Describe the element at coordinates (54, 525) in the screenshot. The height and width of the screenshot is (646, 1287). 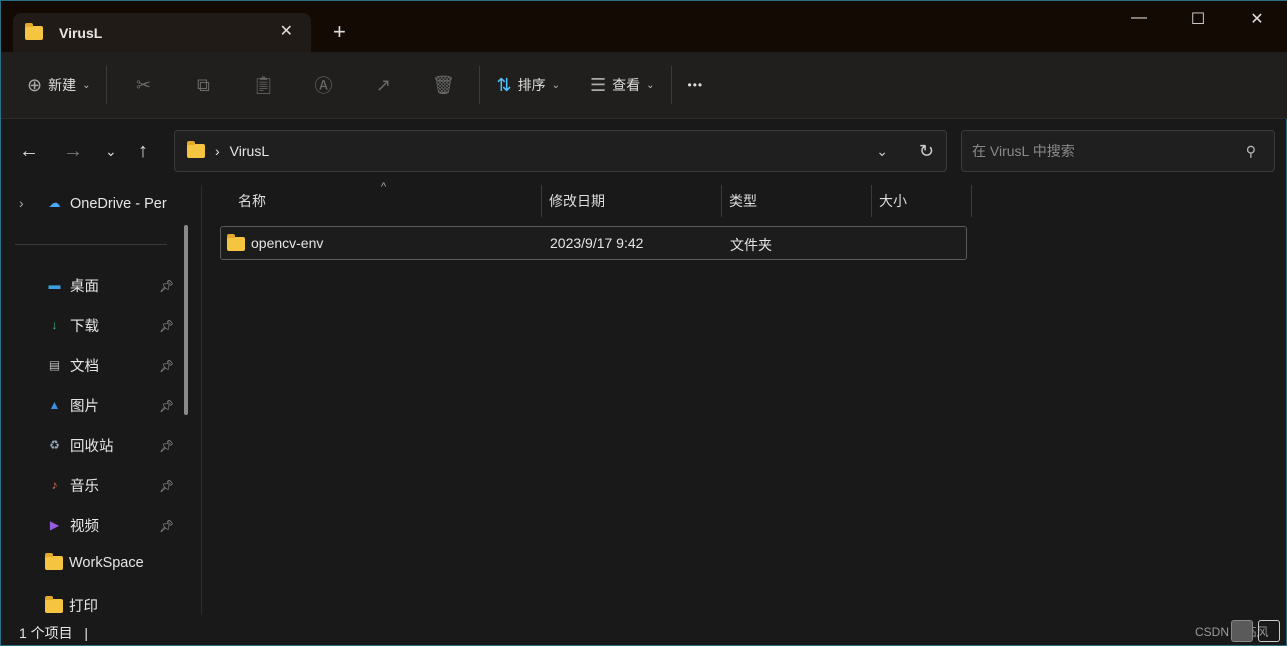
I see `videos-icon: ▶` at that location.